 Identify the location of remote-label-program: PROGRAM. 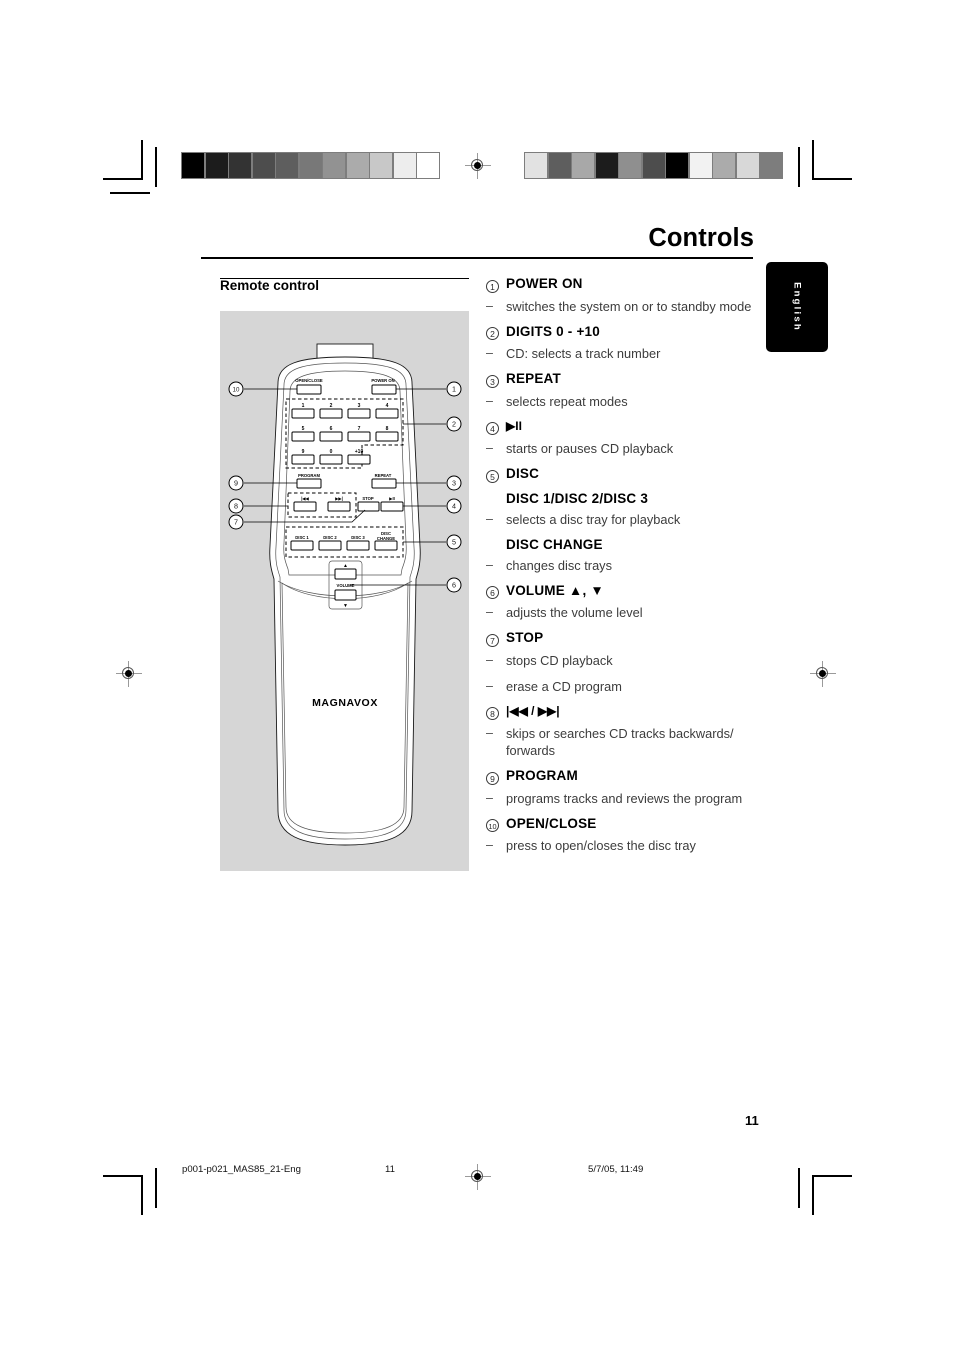
(309, 475).